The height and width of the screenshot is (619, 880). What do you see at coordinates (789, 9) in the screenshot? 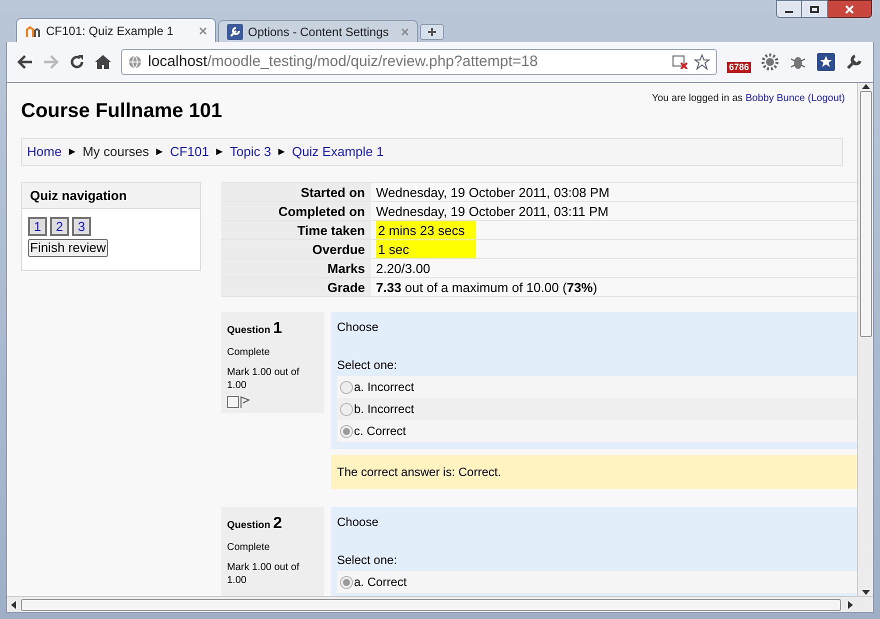
I see `minimize-button` at bounding box center [789, 9].